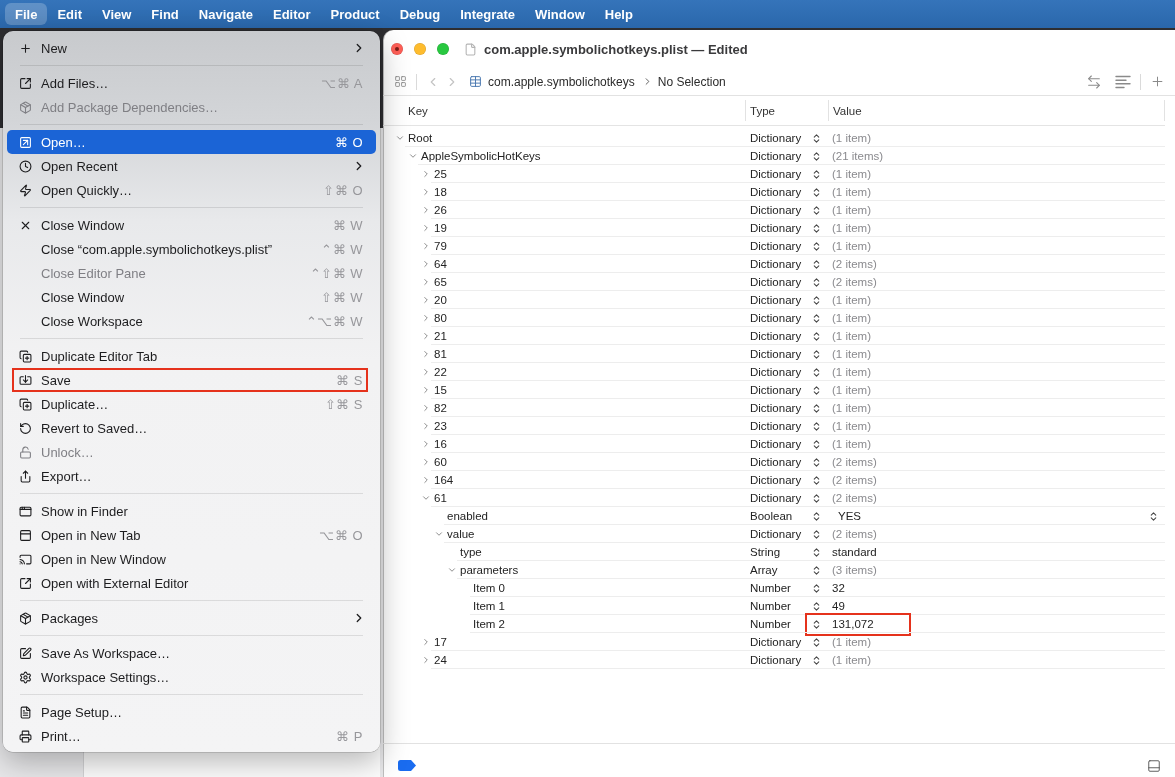  Describe the element at coordinates (225, 14) in the screenshot. I see `menu-bar-item: Navigate` at that location.